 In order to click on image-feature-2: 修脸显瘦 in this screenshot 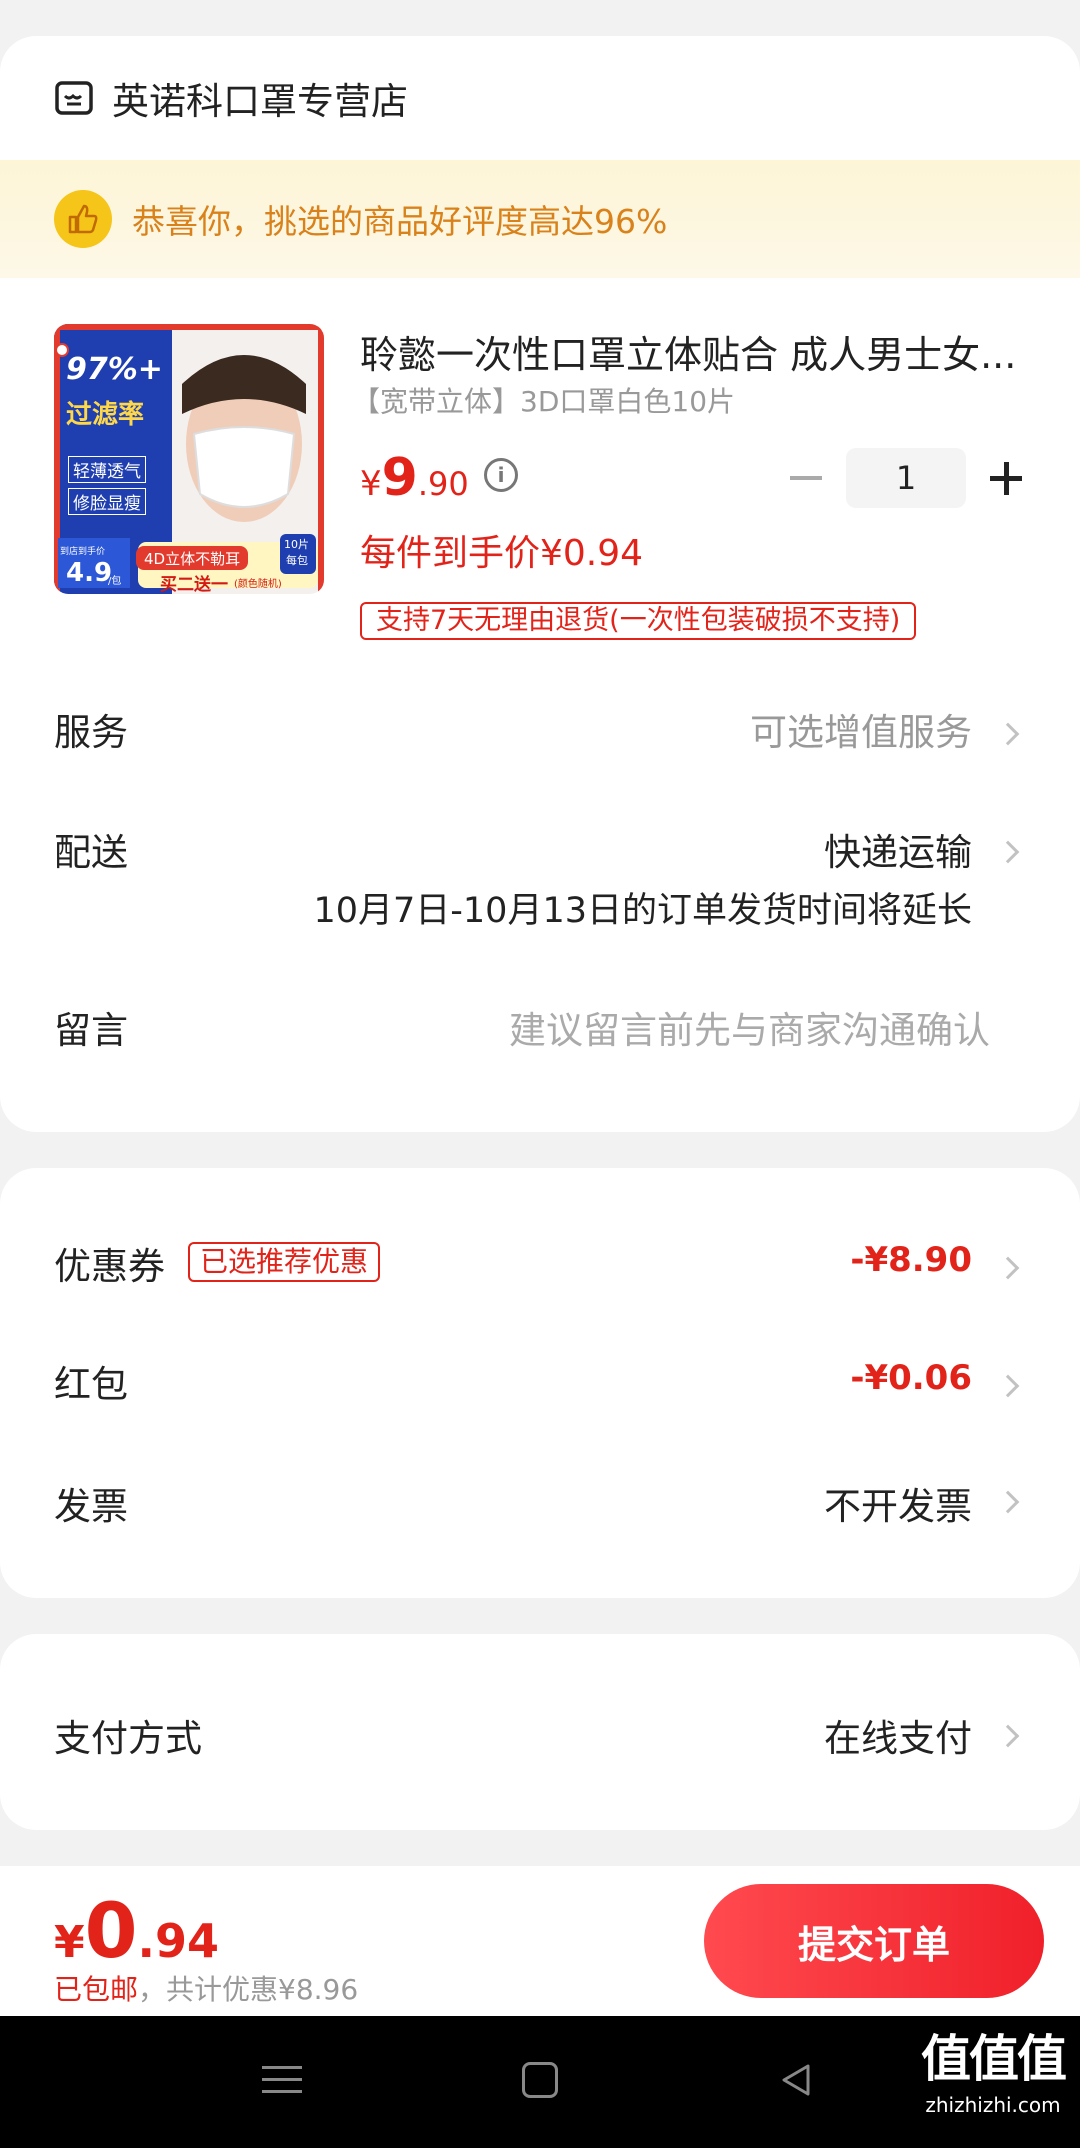, I will do `click(107, 501)`.